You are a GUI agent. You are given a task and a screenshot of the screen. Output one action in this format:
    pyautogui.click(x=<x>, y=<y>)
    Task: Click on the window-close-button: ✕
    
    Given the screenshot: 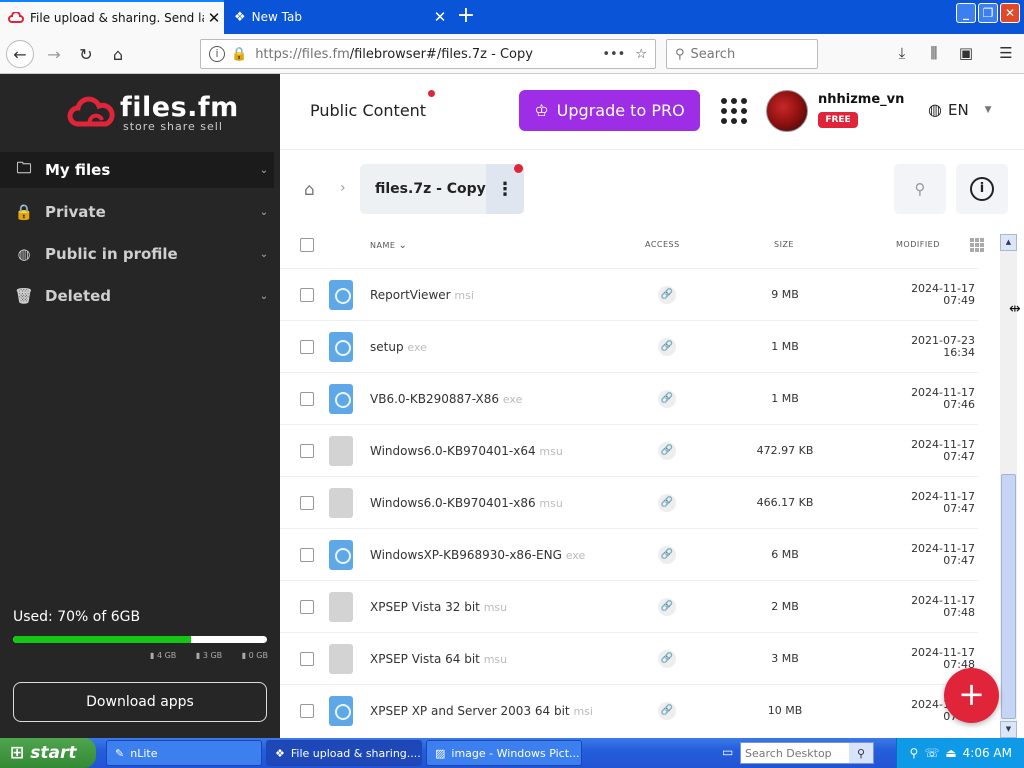 What is the action you would take?
    pyautogui.click(x=1010, y=13)
    